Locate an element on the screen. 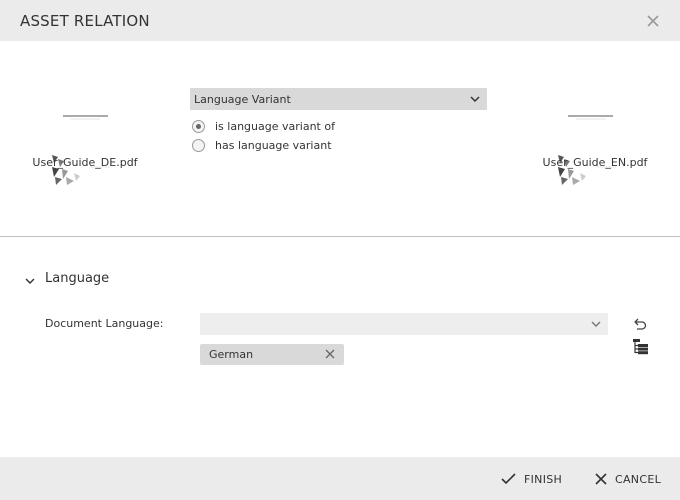 This screenshot has width=680, height=500. dialog-footer: FINISH CANCEL is located at coordinates (340, 478).